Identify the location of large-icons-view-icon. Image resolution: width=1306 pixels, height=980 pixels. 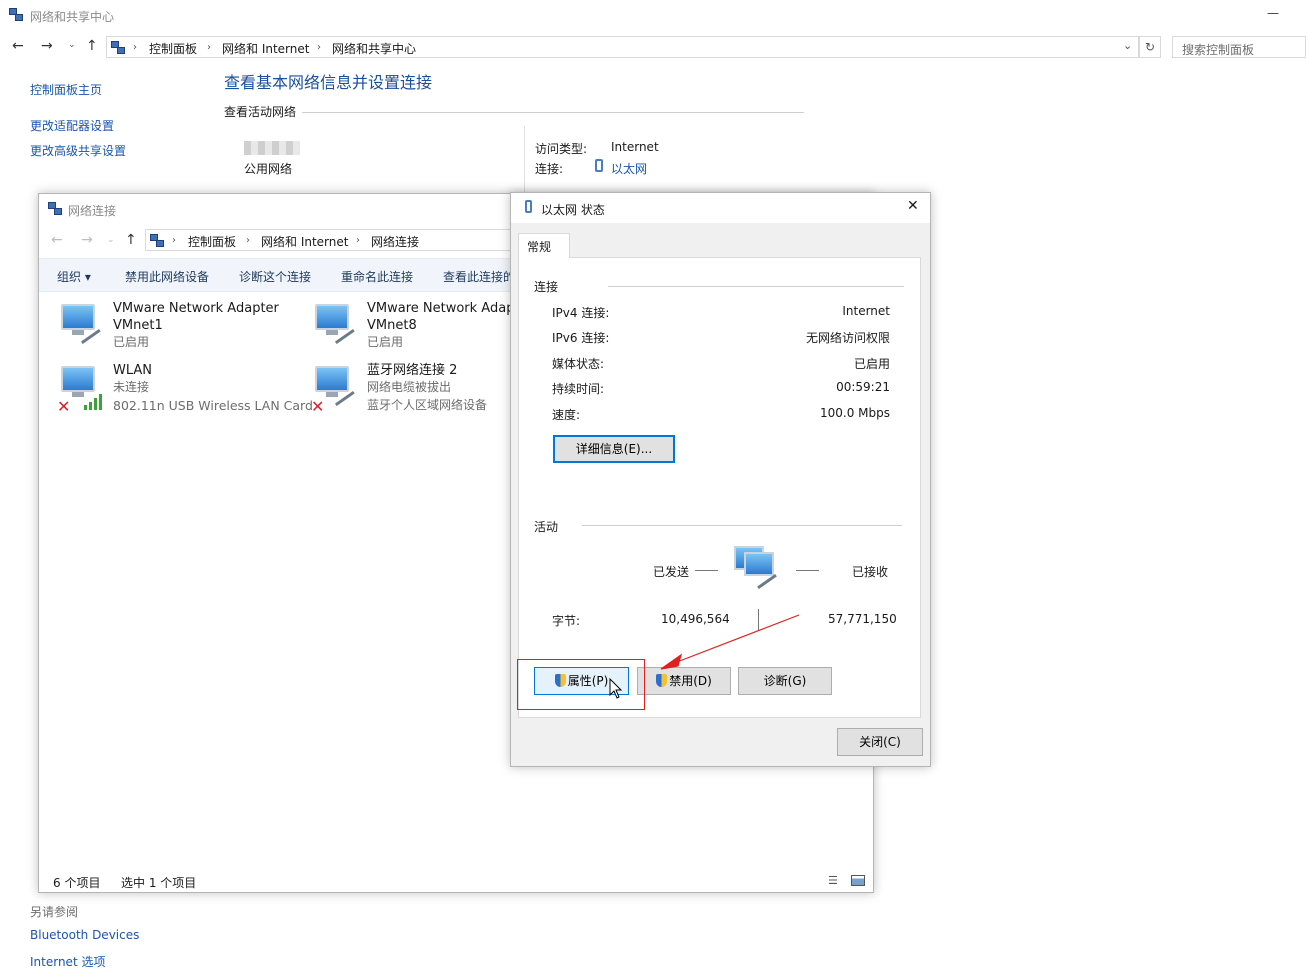
(858, 880).